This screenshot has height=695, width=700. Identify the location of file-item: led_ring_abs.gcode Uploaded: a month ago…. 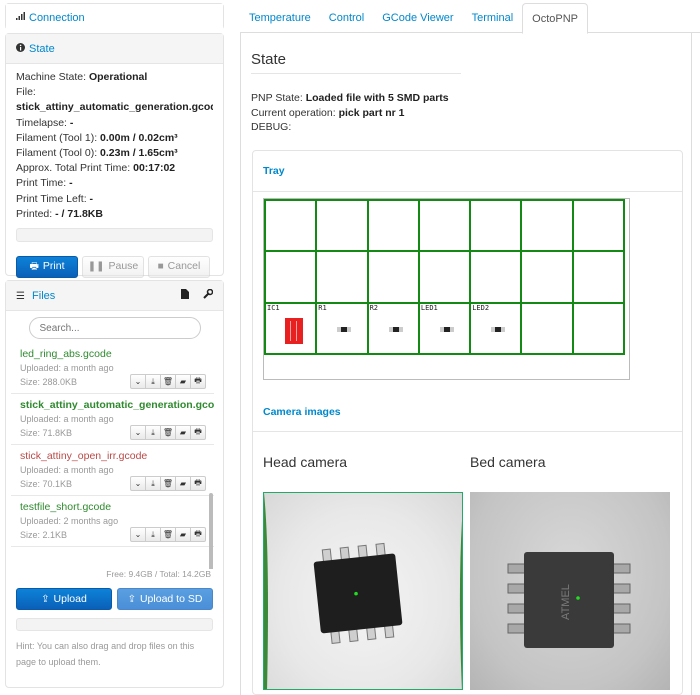
(112, 368).